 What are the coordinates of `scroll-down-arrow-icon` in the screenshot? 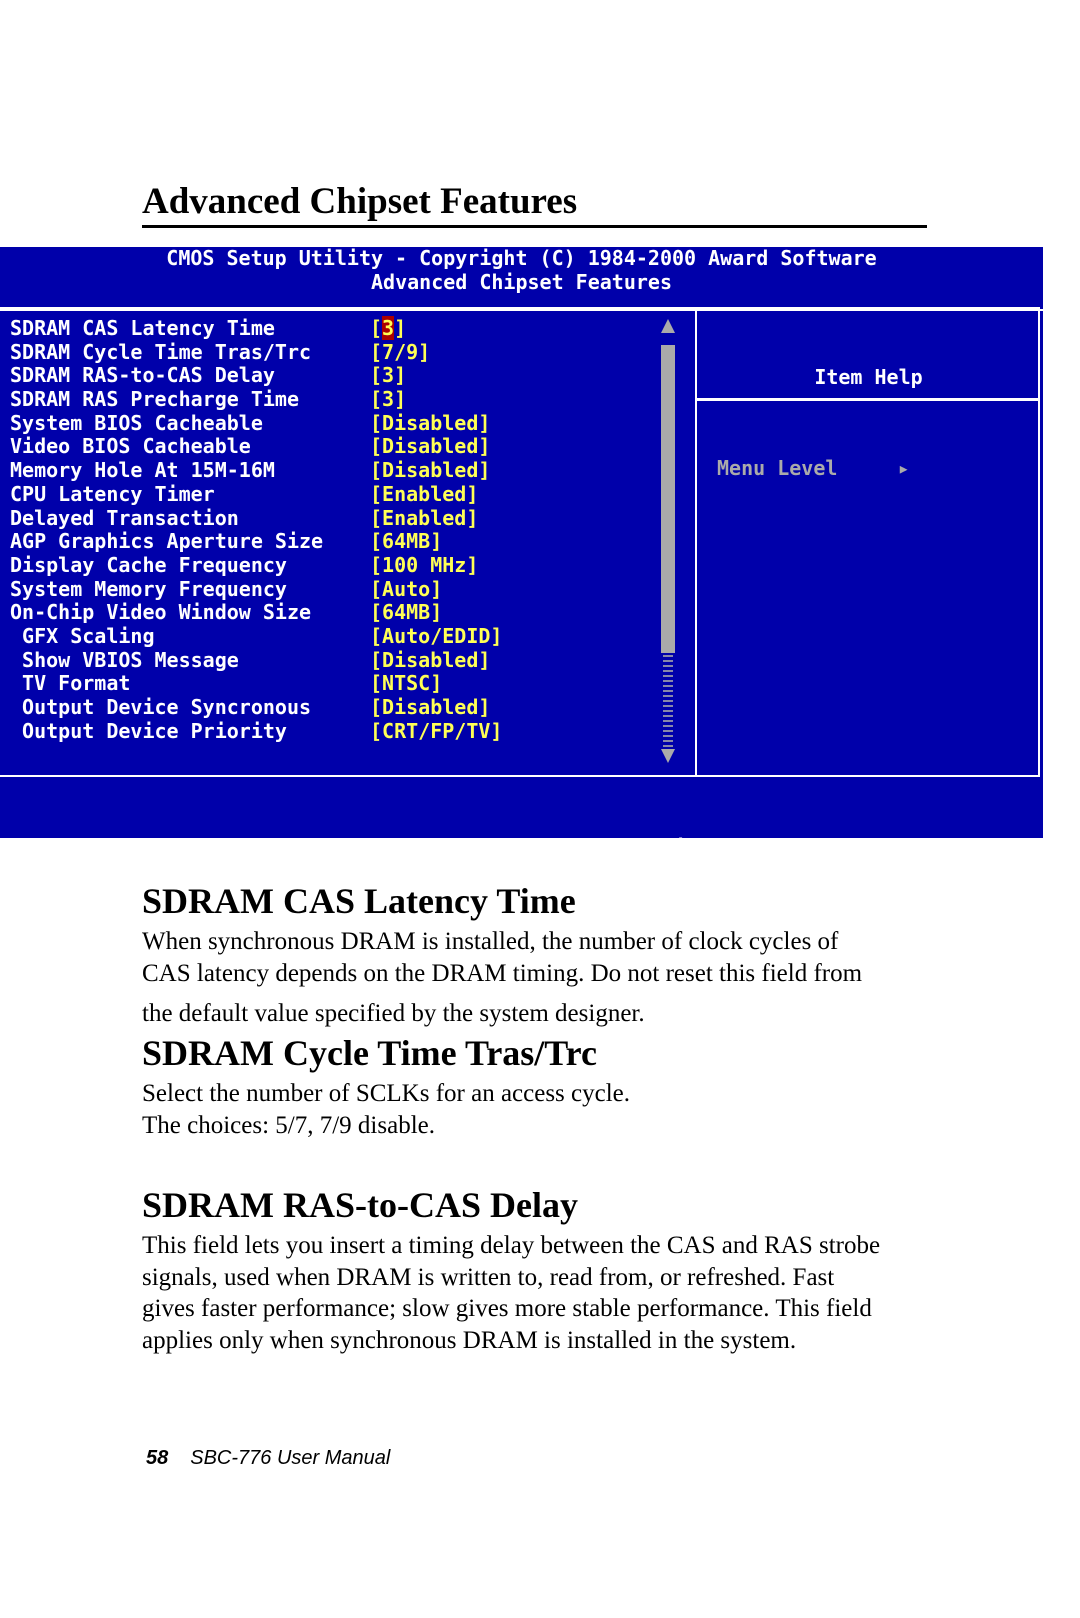 It's located at (668, 756).